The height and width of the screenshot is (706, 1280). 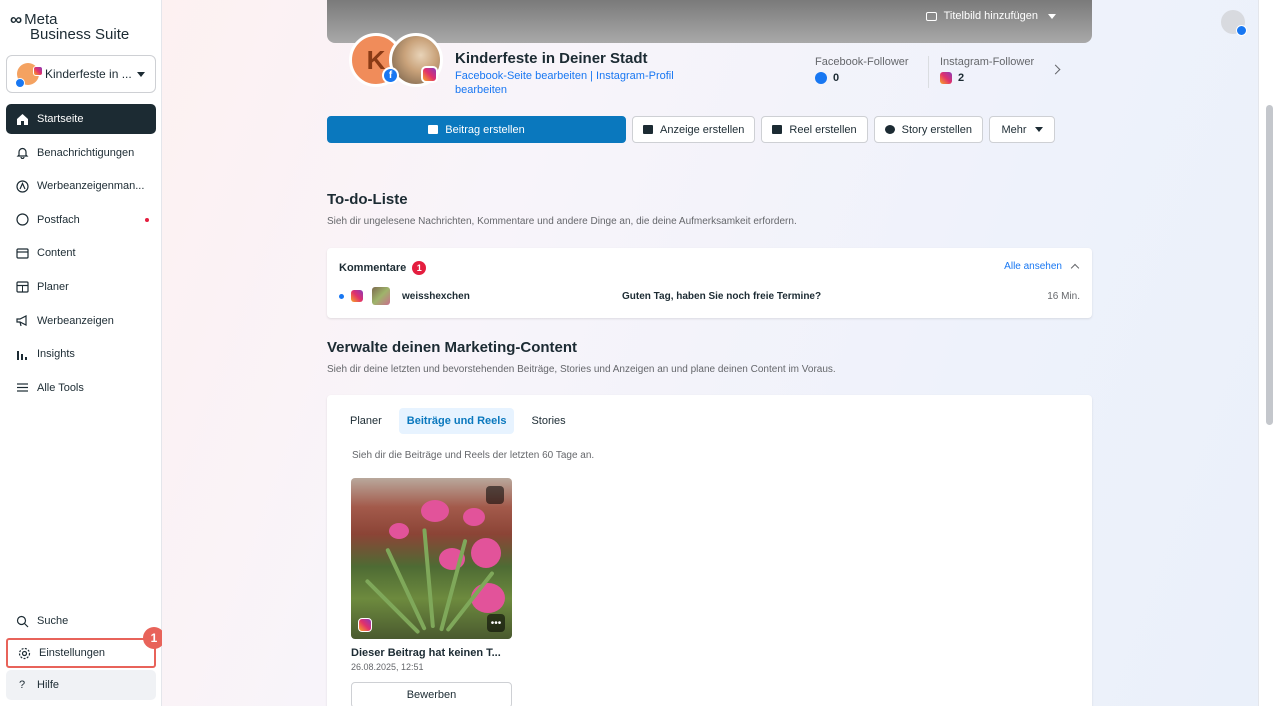 What do you see at coordinates (72, 653) in the screenshot?
I see `nav-item-label: Einstellungen` at bounding box center [72, 653].